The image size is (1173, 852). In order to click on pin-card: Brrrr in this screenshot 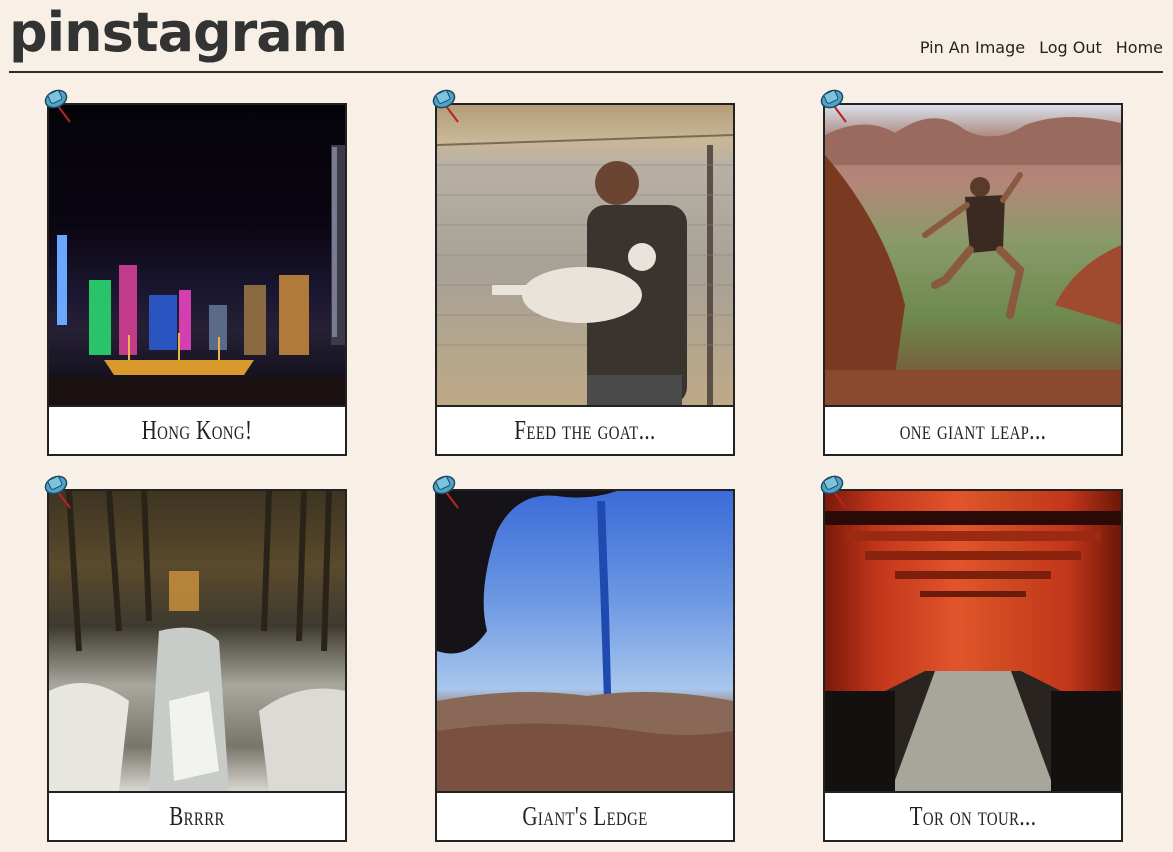, I will do `click(197, 665)`.